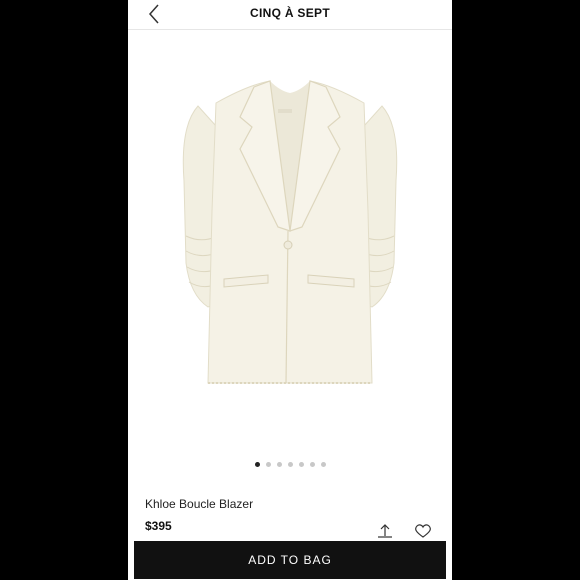 The width and height of the screenshot is (580, 580). What do you see at coordinates (199, 504) in the screenshot?
I see `product-name: Khloe Boucle Blazer` at bounding box center [199, 504].